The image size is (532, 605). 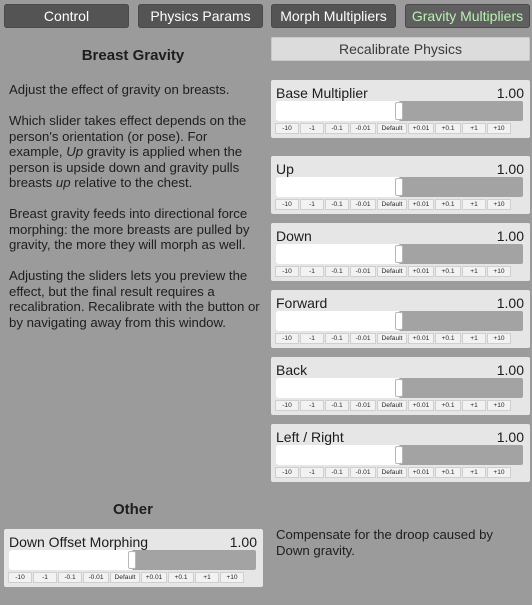 What do you see at coordinates (79, 542) in the screenshot?
I see `slider-label: Down Offset Morphing` at bounding box center [79, 542].